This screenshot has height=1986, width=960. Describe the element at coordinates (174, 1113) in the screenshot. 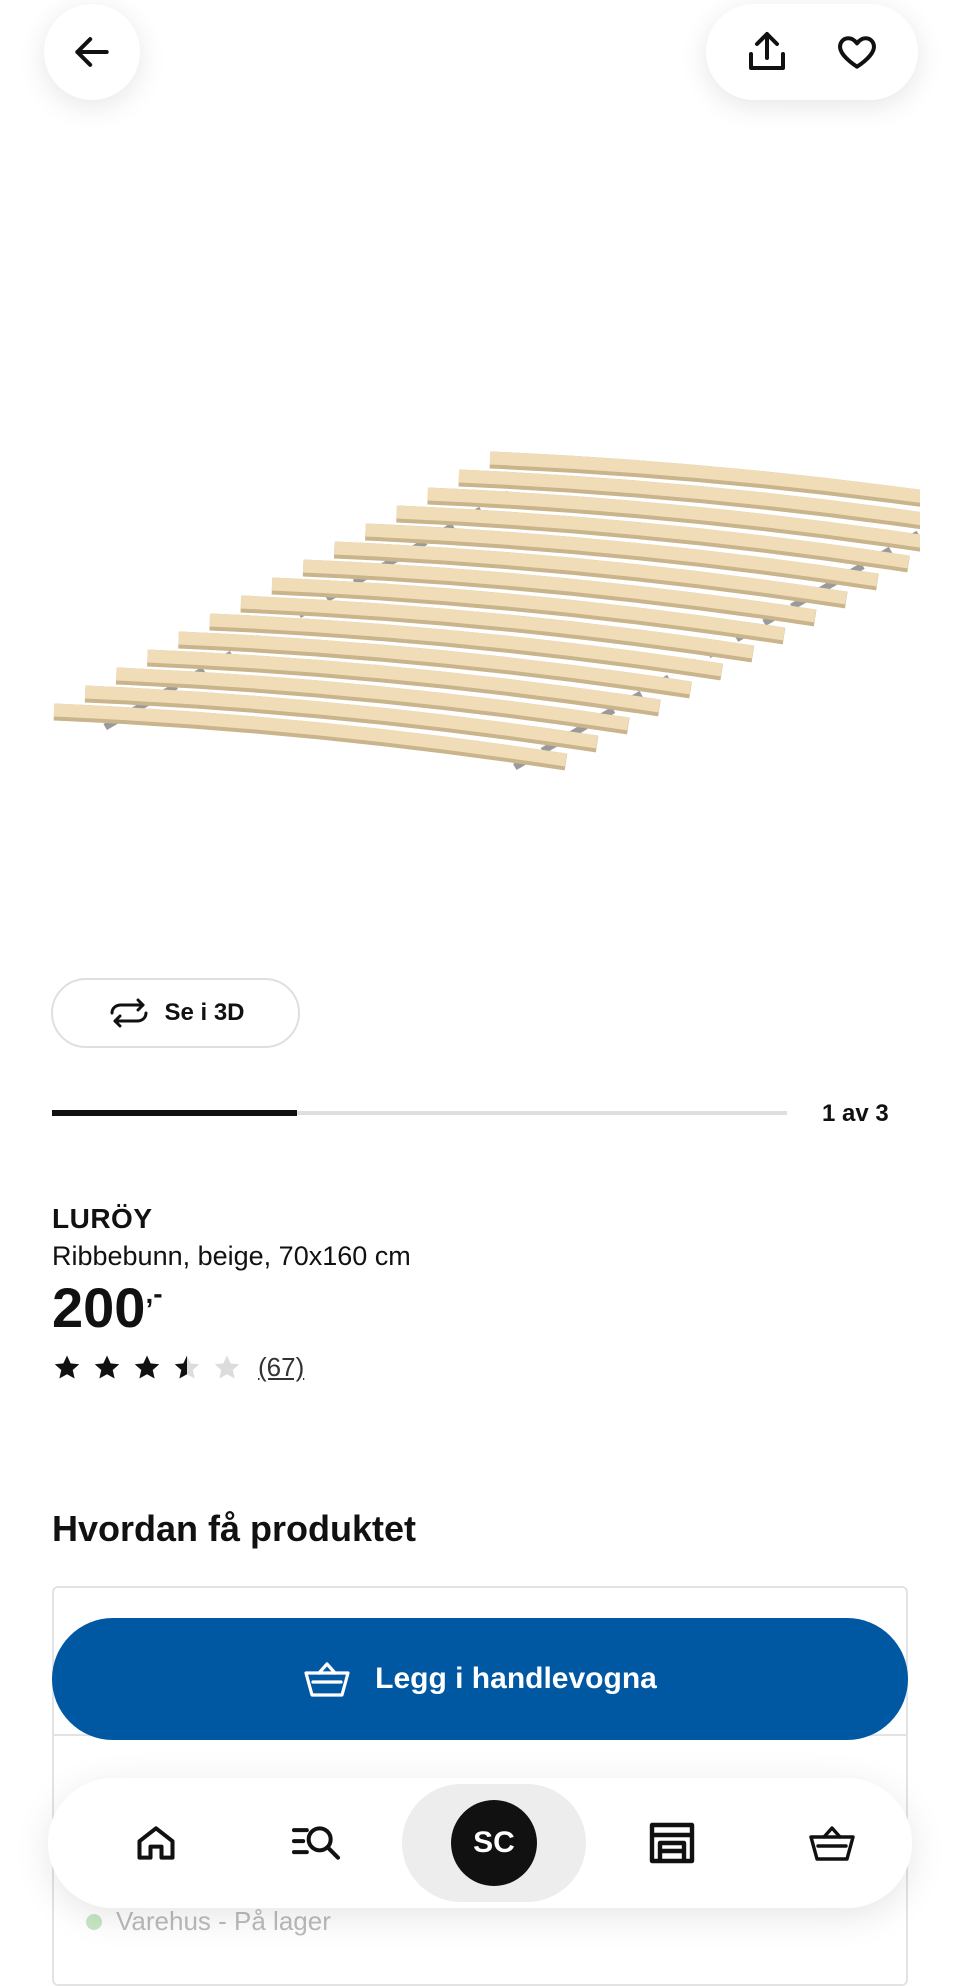

I see `gallery-progress-fill` at that location.